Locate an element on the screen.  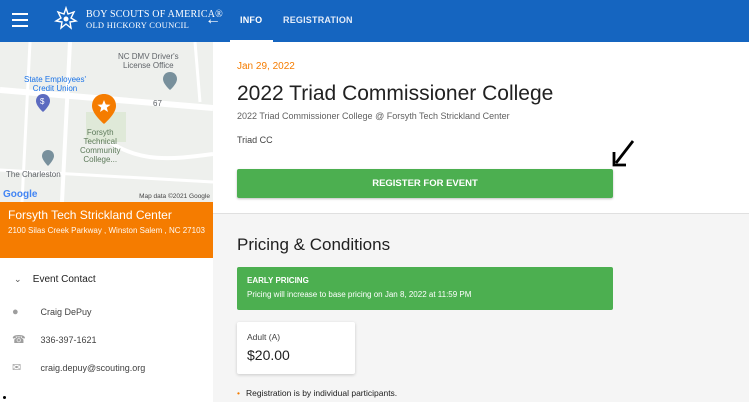
early-pricing-heading: EARLY PRICING is located at coordinates (278, 280).